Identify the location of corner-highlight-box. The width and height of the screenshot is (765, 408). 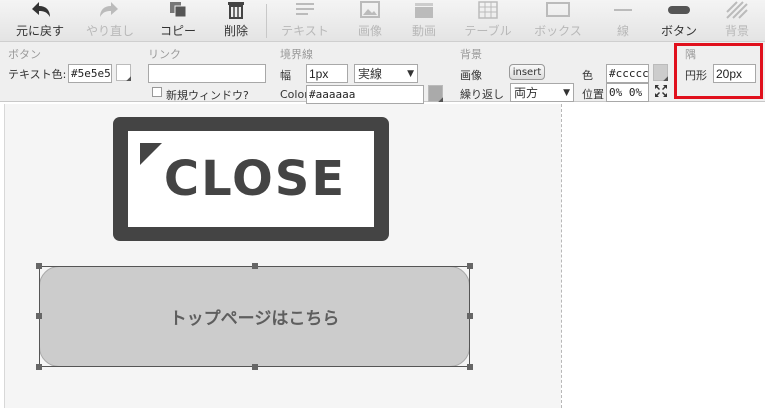
(718, 71).